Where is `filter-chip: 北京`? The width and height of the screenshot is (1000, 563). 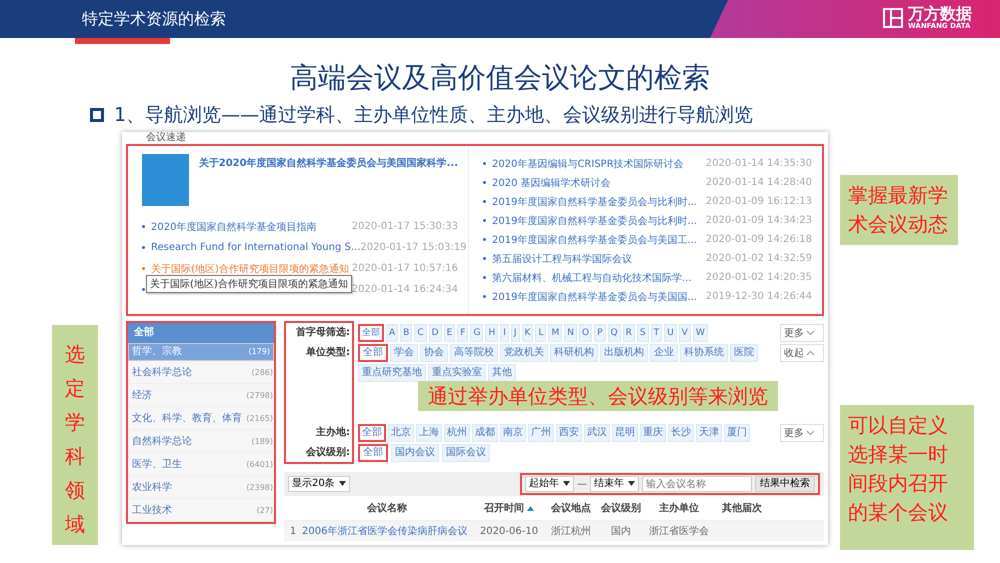
filter-chip: 北京 is located at coordinates (401, 433).